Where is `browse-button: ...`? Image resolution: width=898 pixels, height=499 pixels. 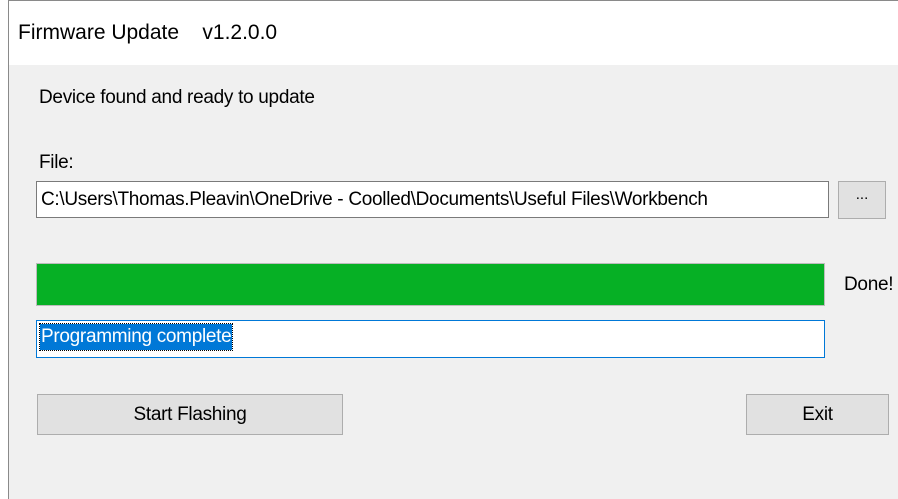
browse-button: ... is located at coordinates (862, 200).